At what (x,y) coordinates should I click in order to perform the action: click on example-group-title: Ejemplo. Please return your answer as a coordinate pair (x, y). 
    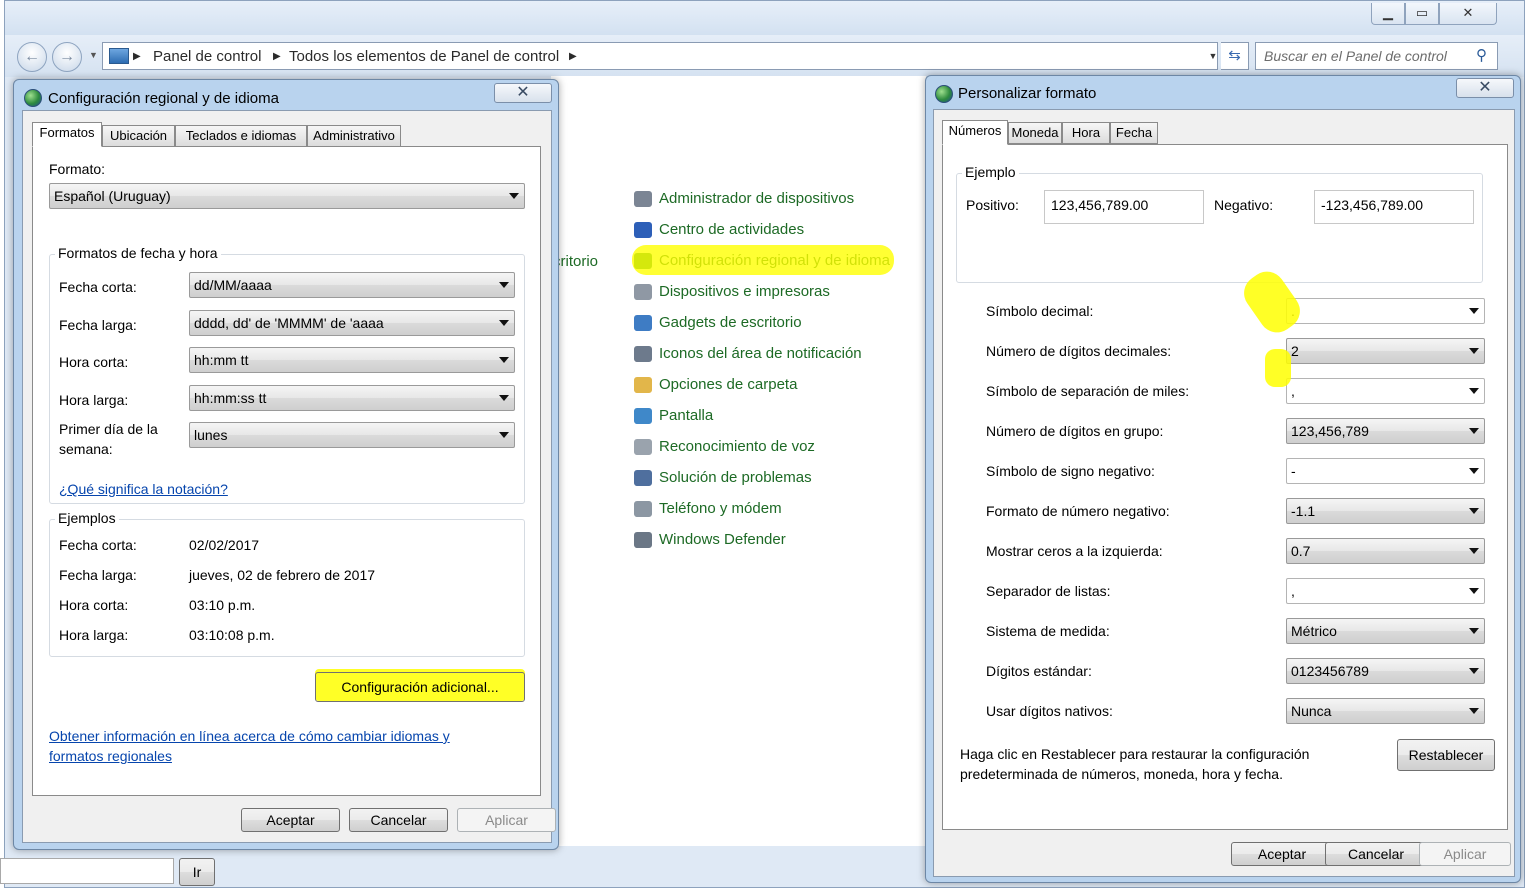
    Looking at the image, I should click on (990, 172).